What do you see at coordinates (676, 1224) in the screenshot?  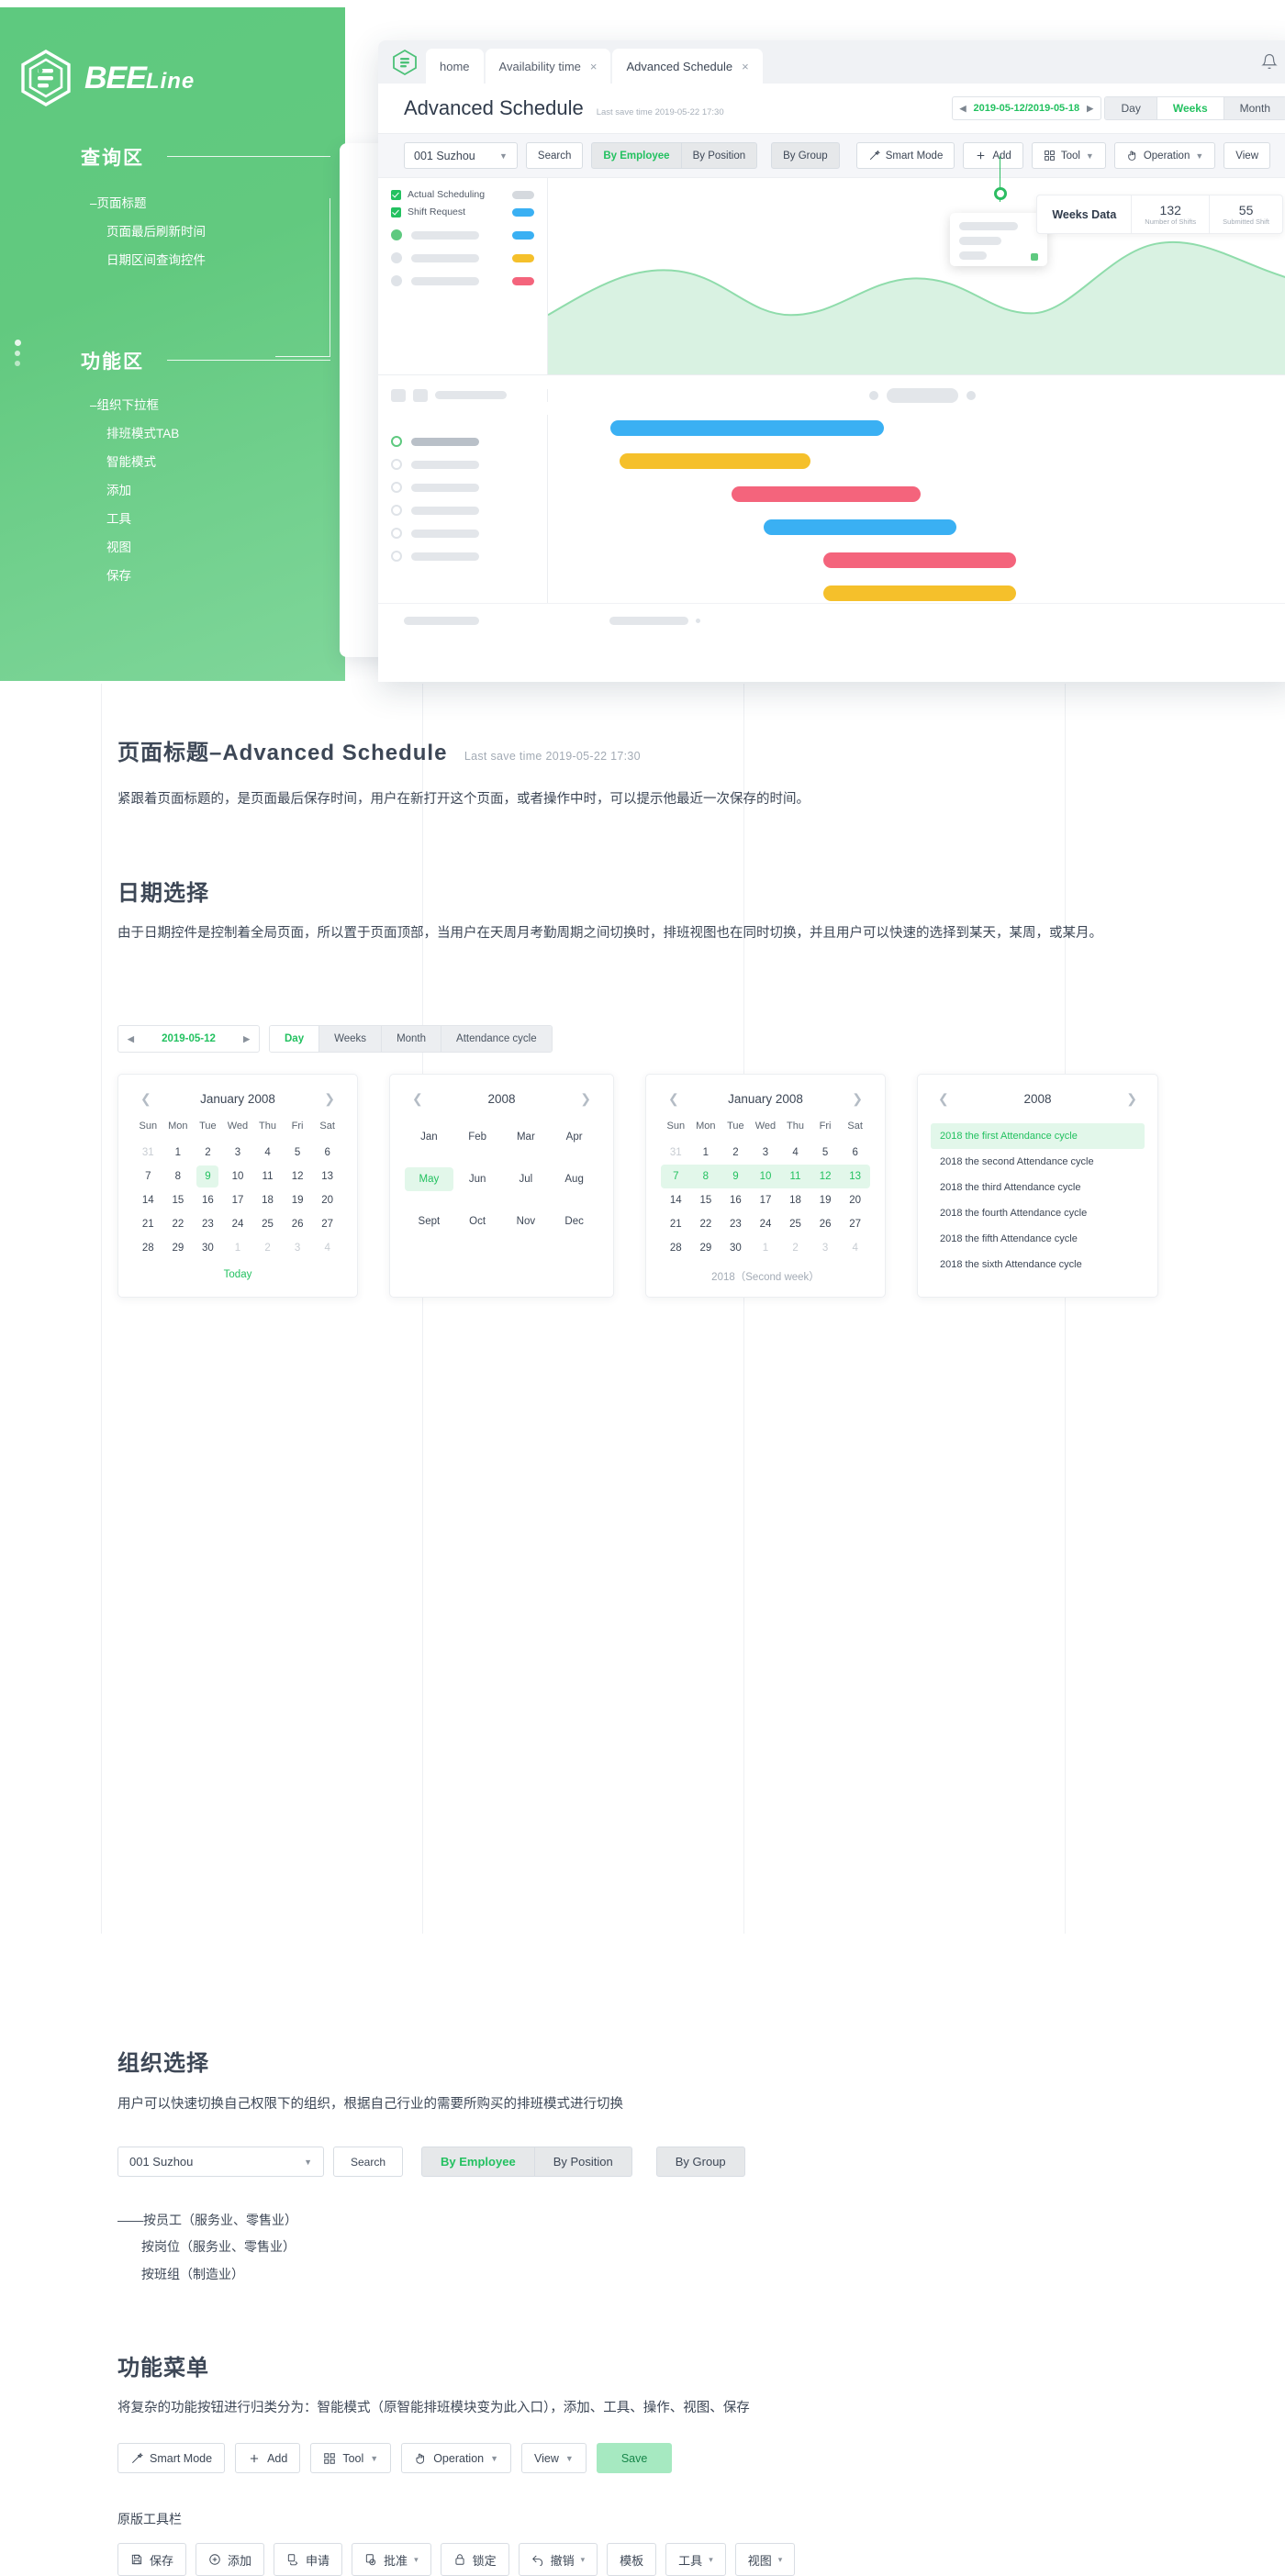 I see `day-cell: 21` at bounding box center [676, 1224].